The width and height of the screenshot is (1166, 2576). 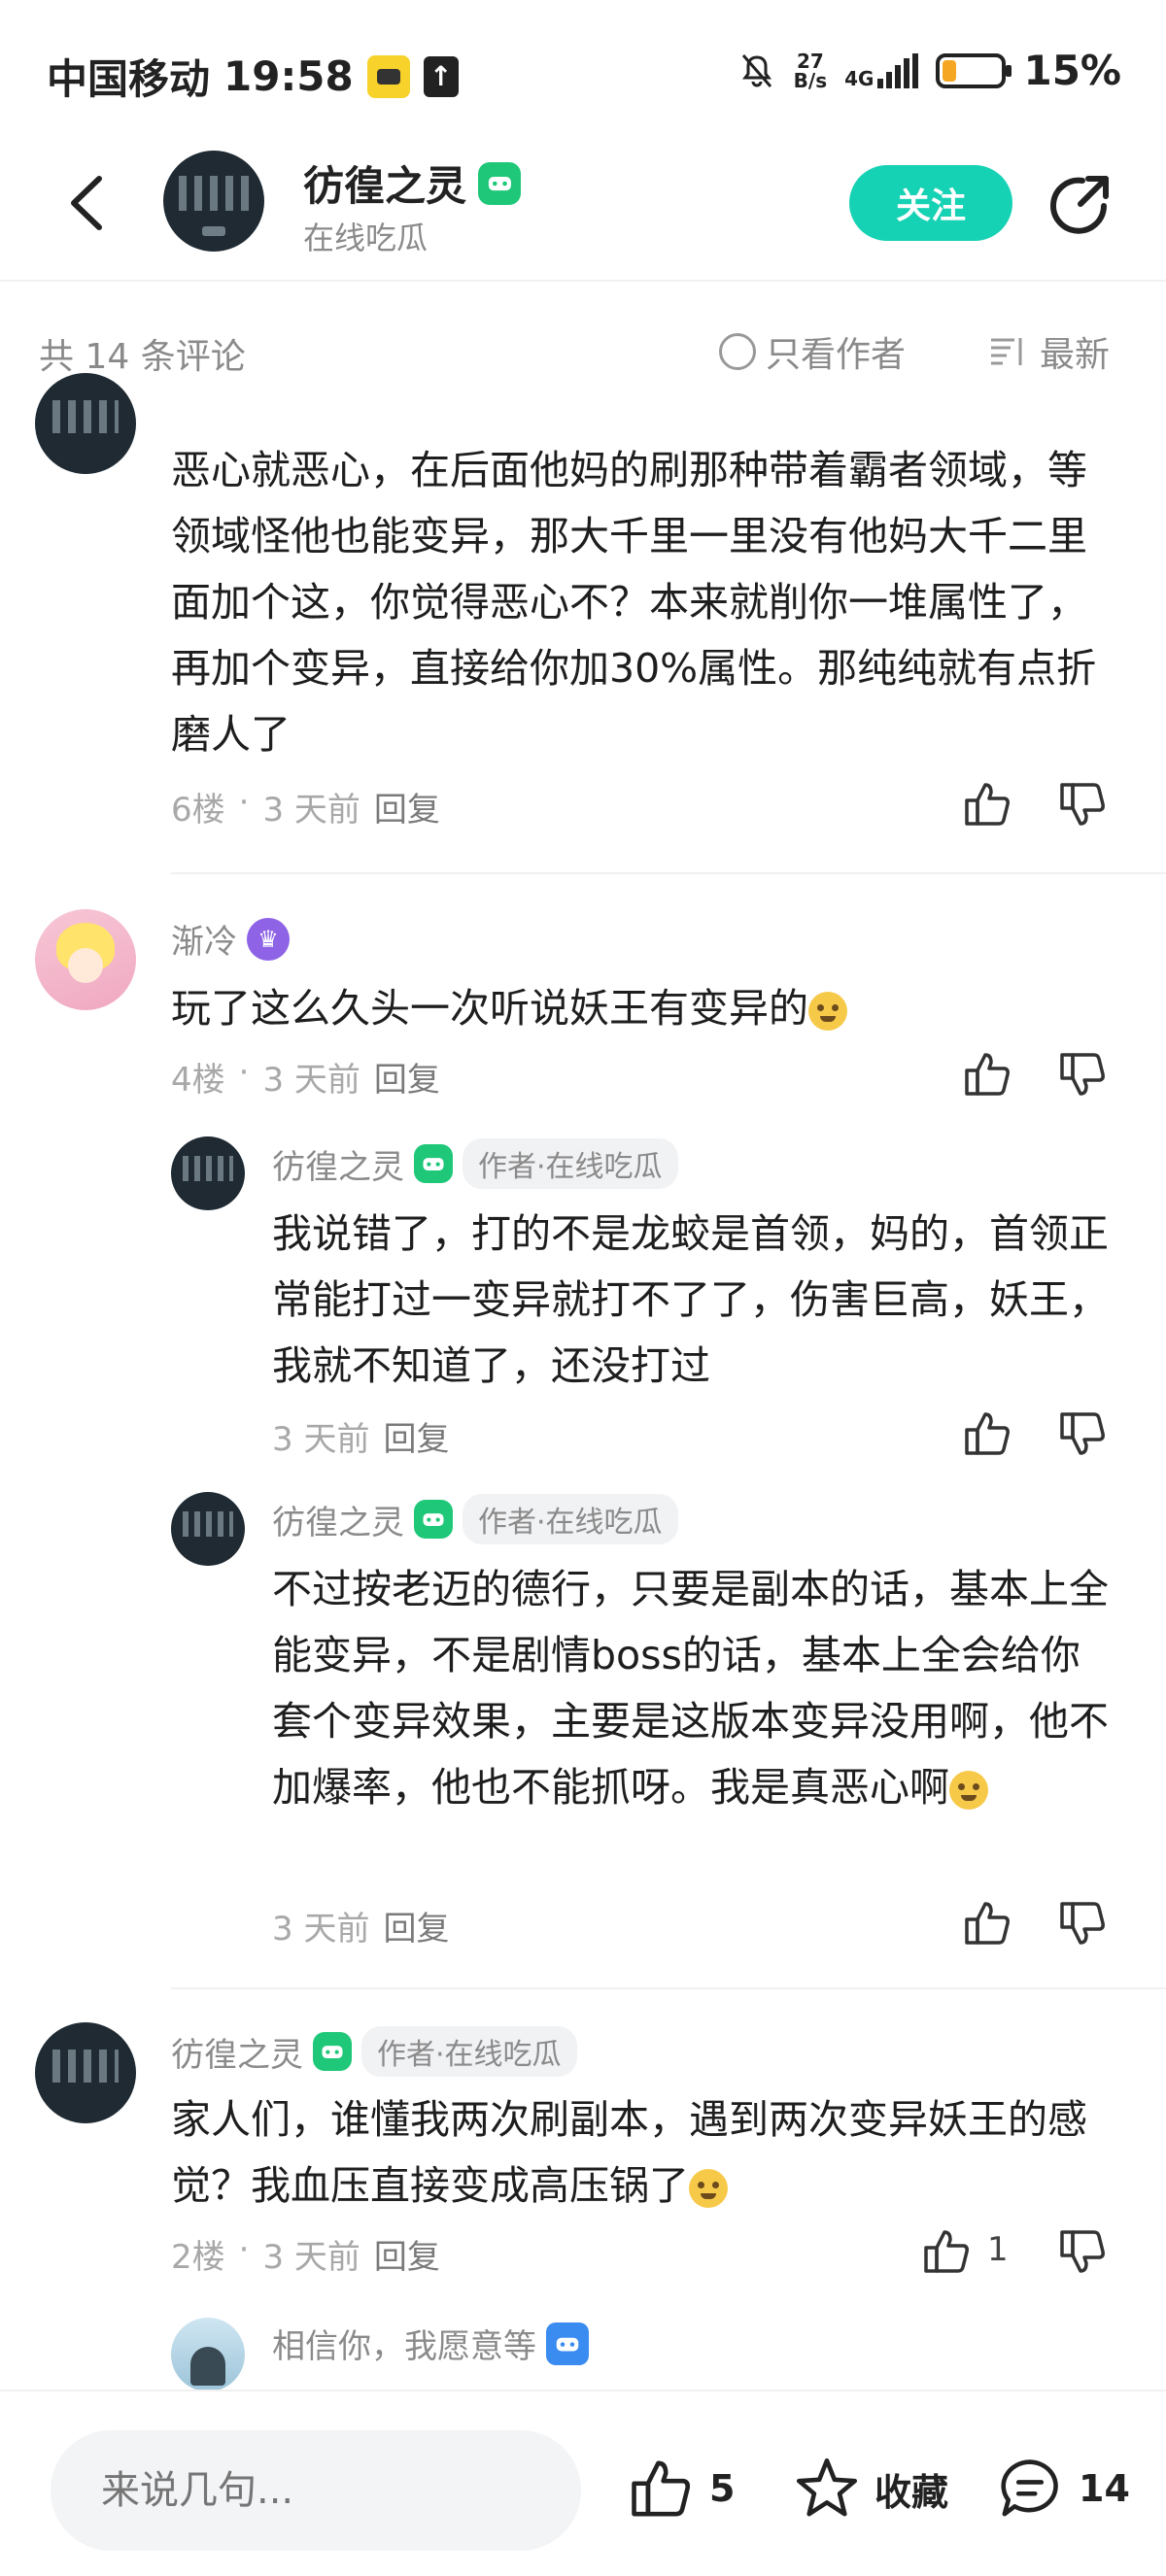 I want to click on reply-author-name: 相信你，我愿意等, so click(x=404, y=2346).